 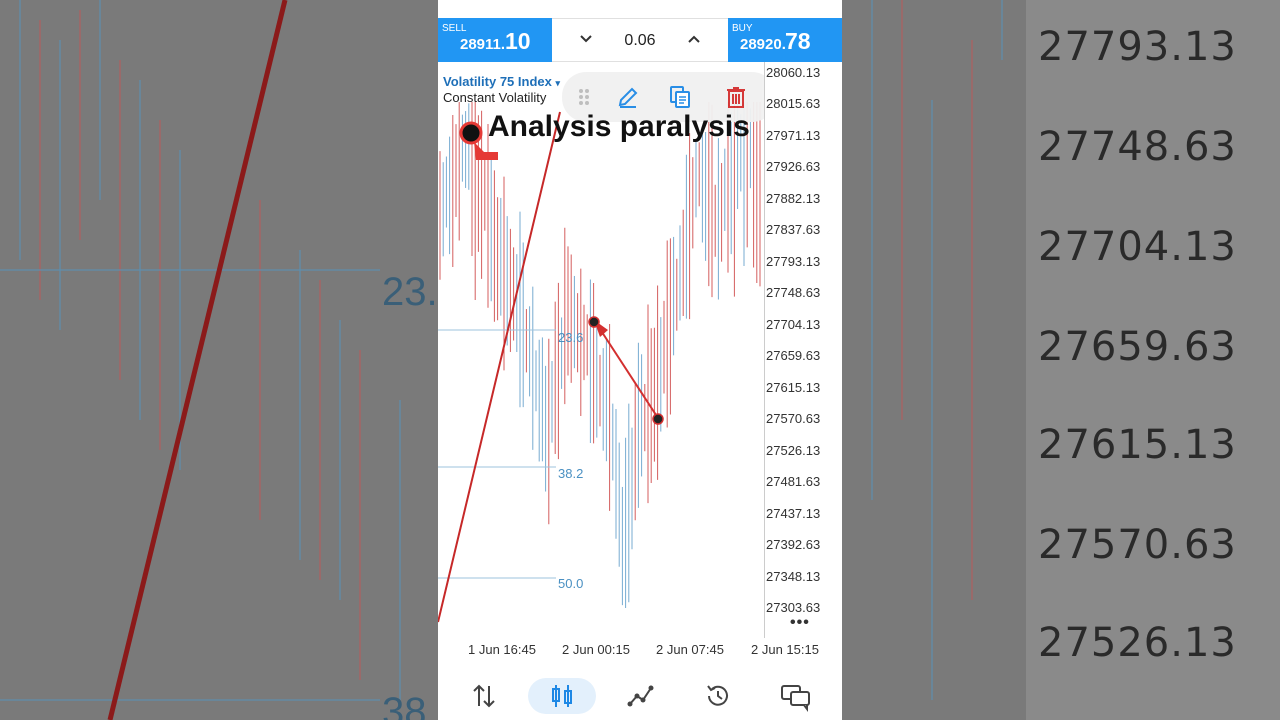 What do you see at coordinates (793, 72) in the screenshot?
I see `price-label: 28060.13` at bounding box center [793, 72].